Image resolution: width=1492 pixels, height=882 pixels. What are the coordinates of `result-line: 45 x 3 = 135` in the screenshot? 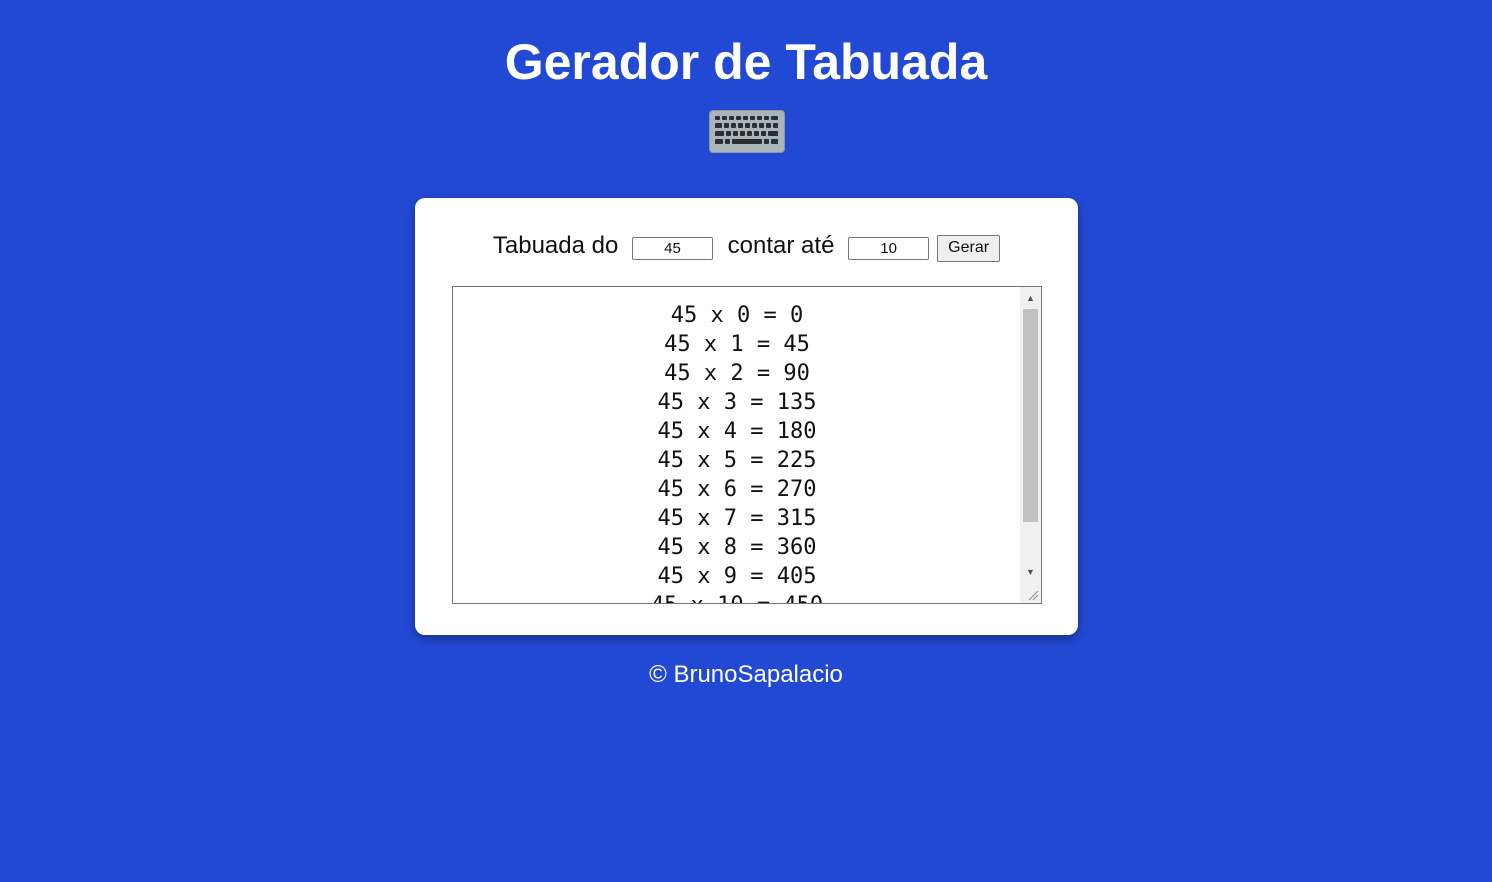 It's located at (737, 402).